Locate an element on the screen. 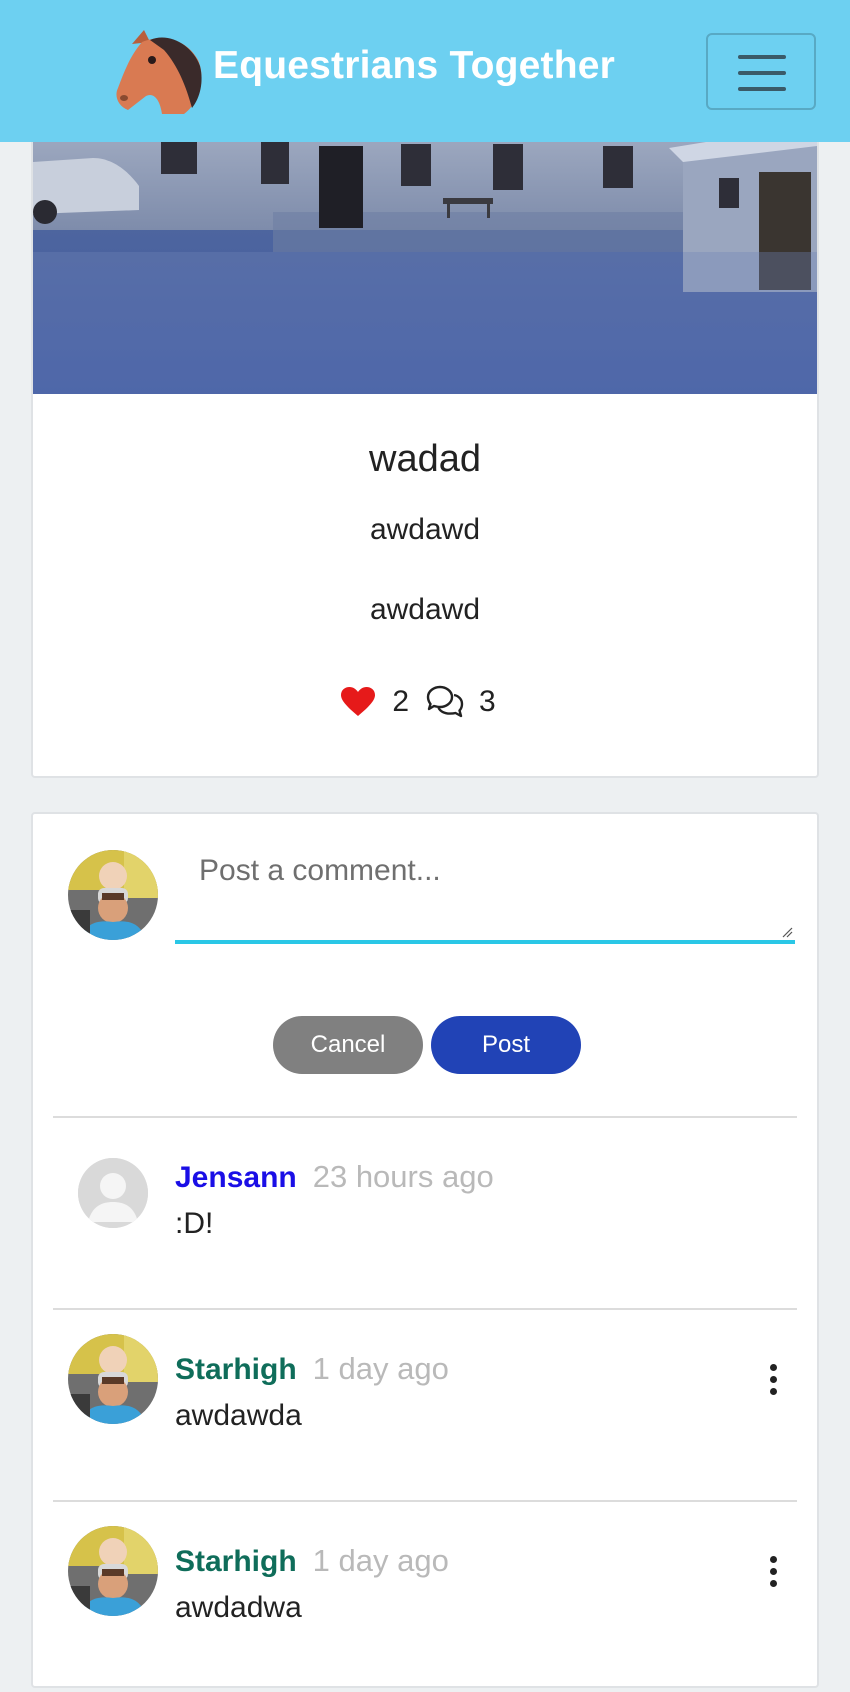  heart-icon is located at coordinates (358, 702).